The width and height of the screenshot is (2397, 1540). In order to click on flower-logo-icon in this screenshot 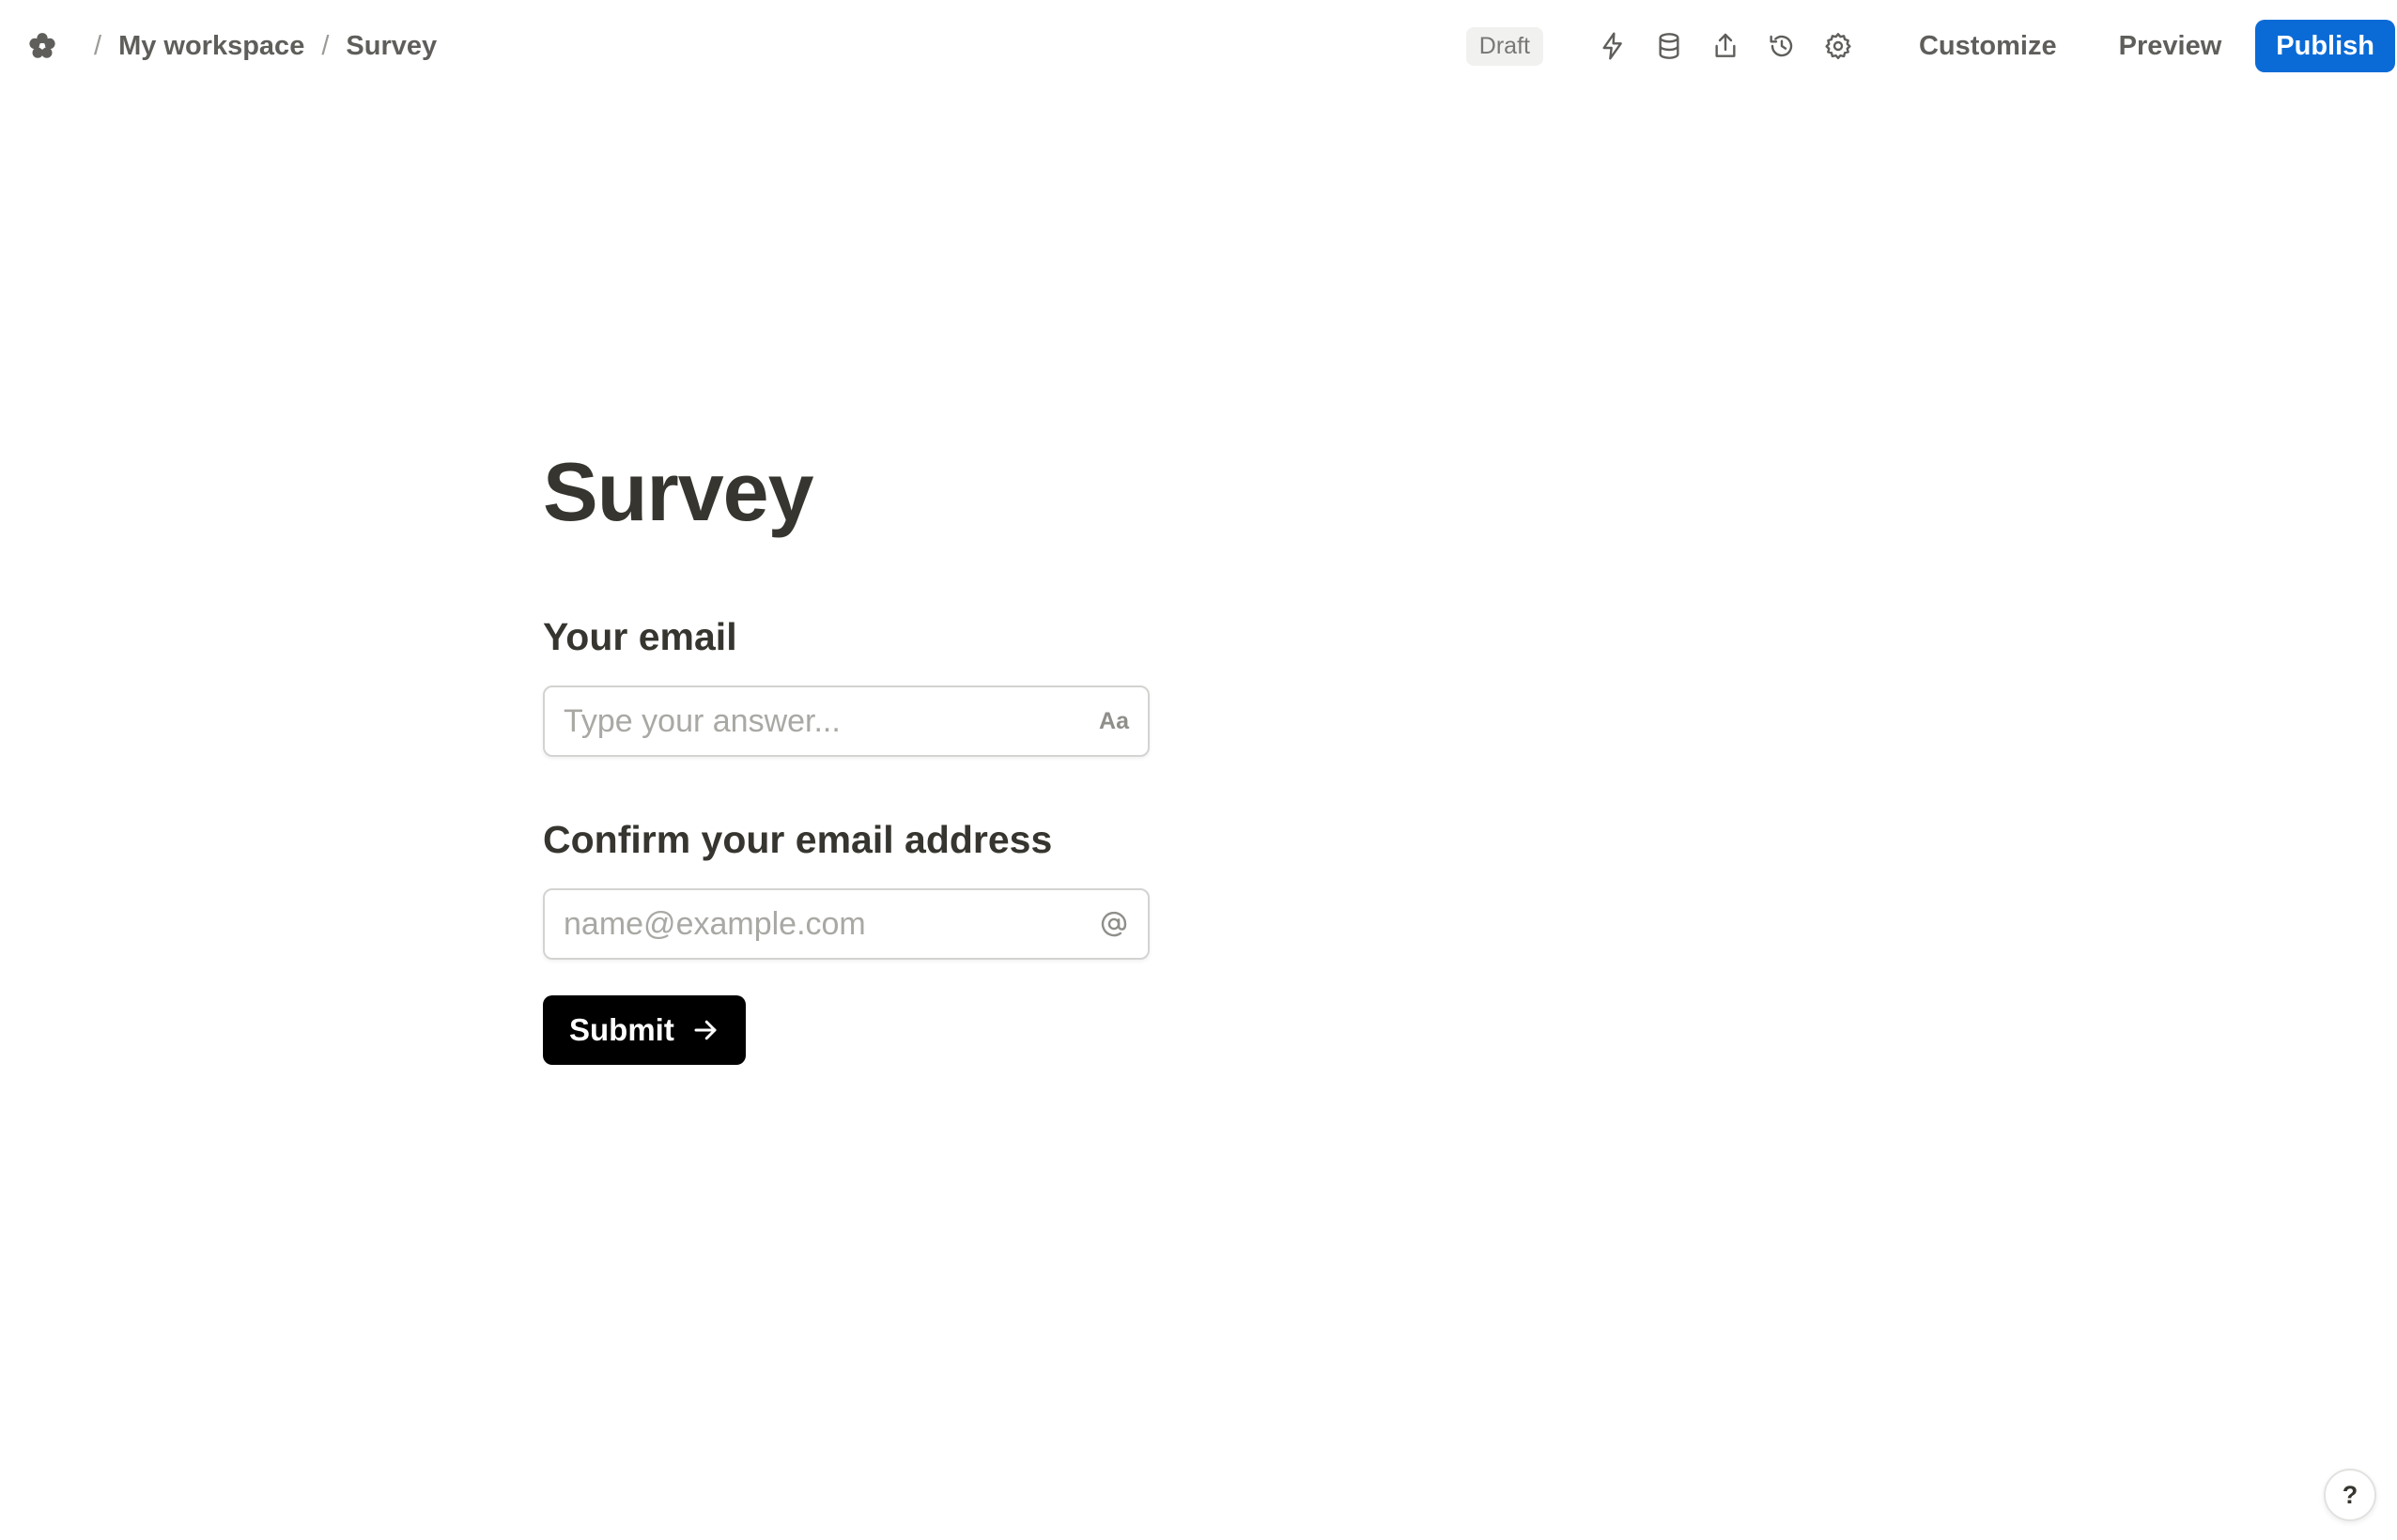, I will do `click(42, 46)`.